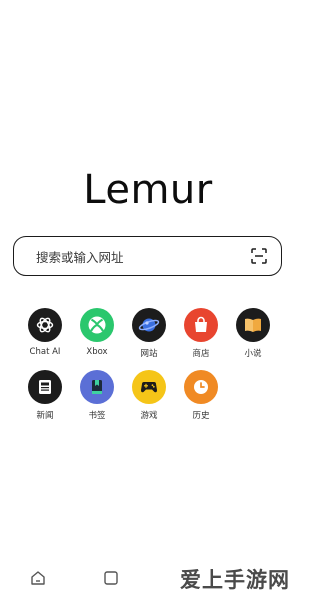  I want to click on newspaper-icon, so click(45, 387).